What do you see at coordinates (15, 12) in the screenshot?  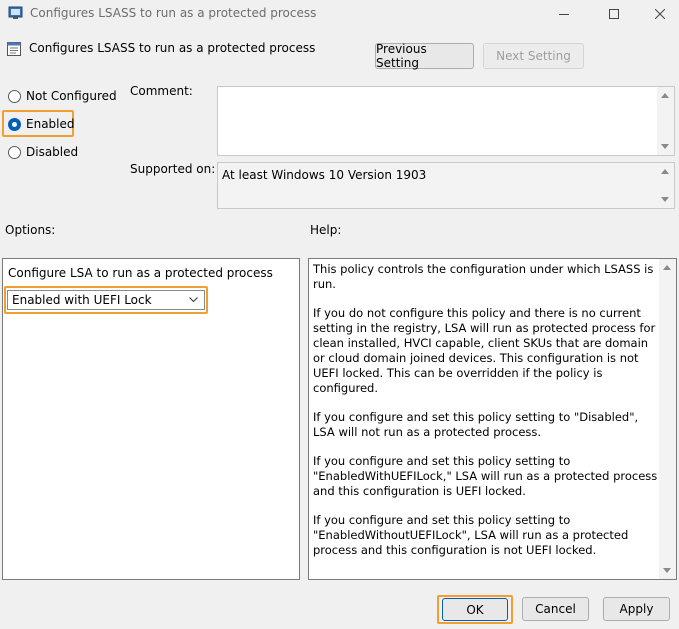 I see `gpo-editor-icon` at bounding box center [15, 12].